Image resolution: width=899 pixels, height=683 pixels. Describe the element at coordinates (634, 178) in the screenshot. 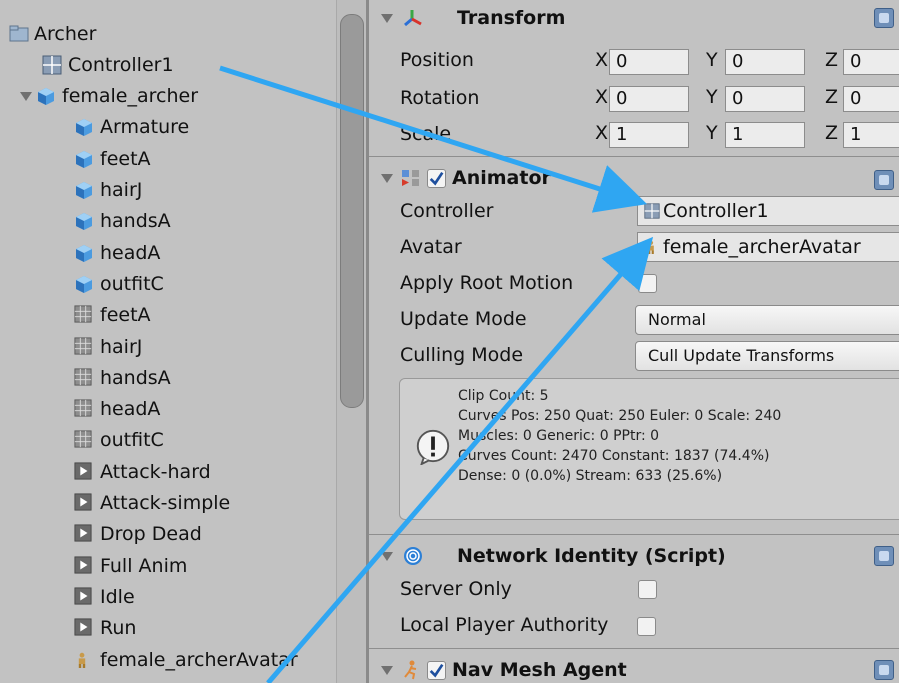

I see `animator-header: Animator` at that location.